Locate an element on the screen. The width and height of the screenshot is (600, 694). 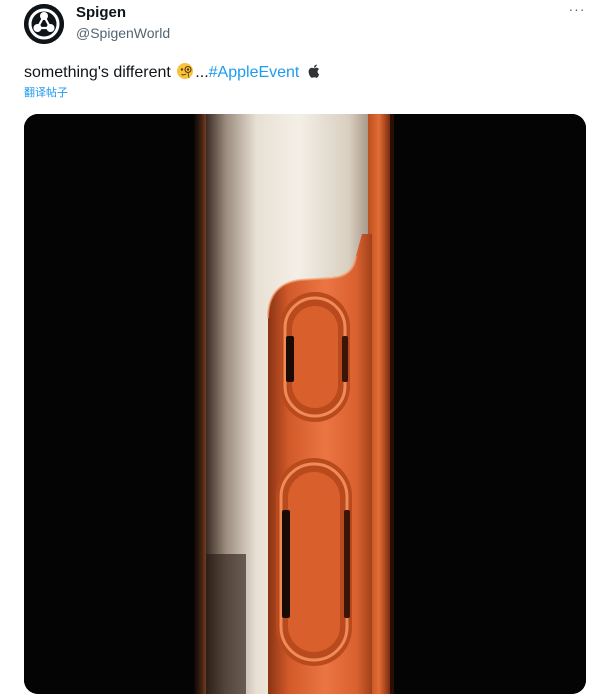
more-horizontal-icon: ··· is located at coordinates (577, 9).